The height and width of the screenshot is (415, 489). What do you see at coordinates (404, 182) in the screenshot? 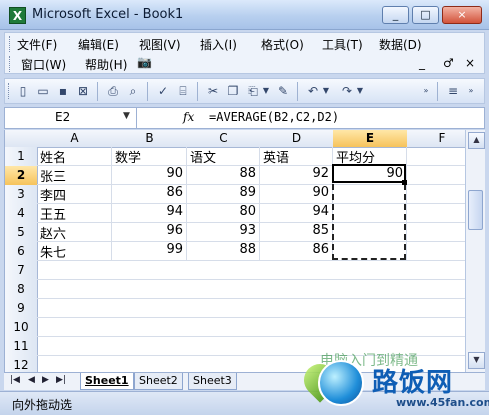
I see `fill-handle` at bounding box center [404, 182].